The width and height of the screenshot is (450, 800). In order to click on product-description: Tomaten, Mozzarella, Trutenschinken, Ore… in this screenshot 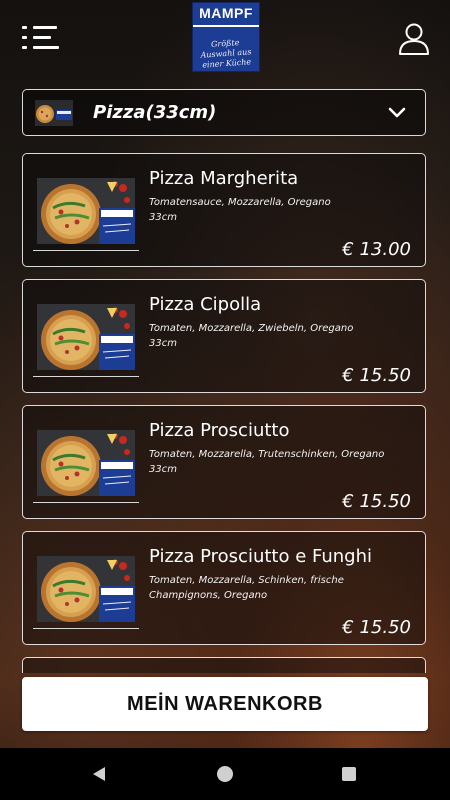, I will do `click(267, 462)`.